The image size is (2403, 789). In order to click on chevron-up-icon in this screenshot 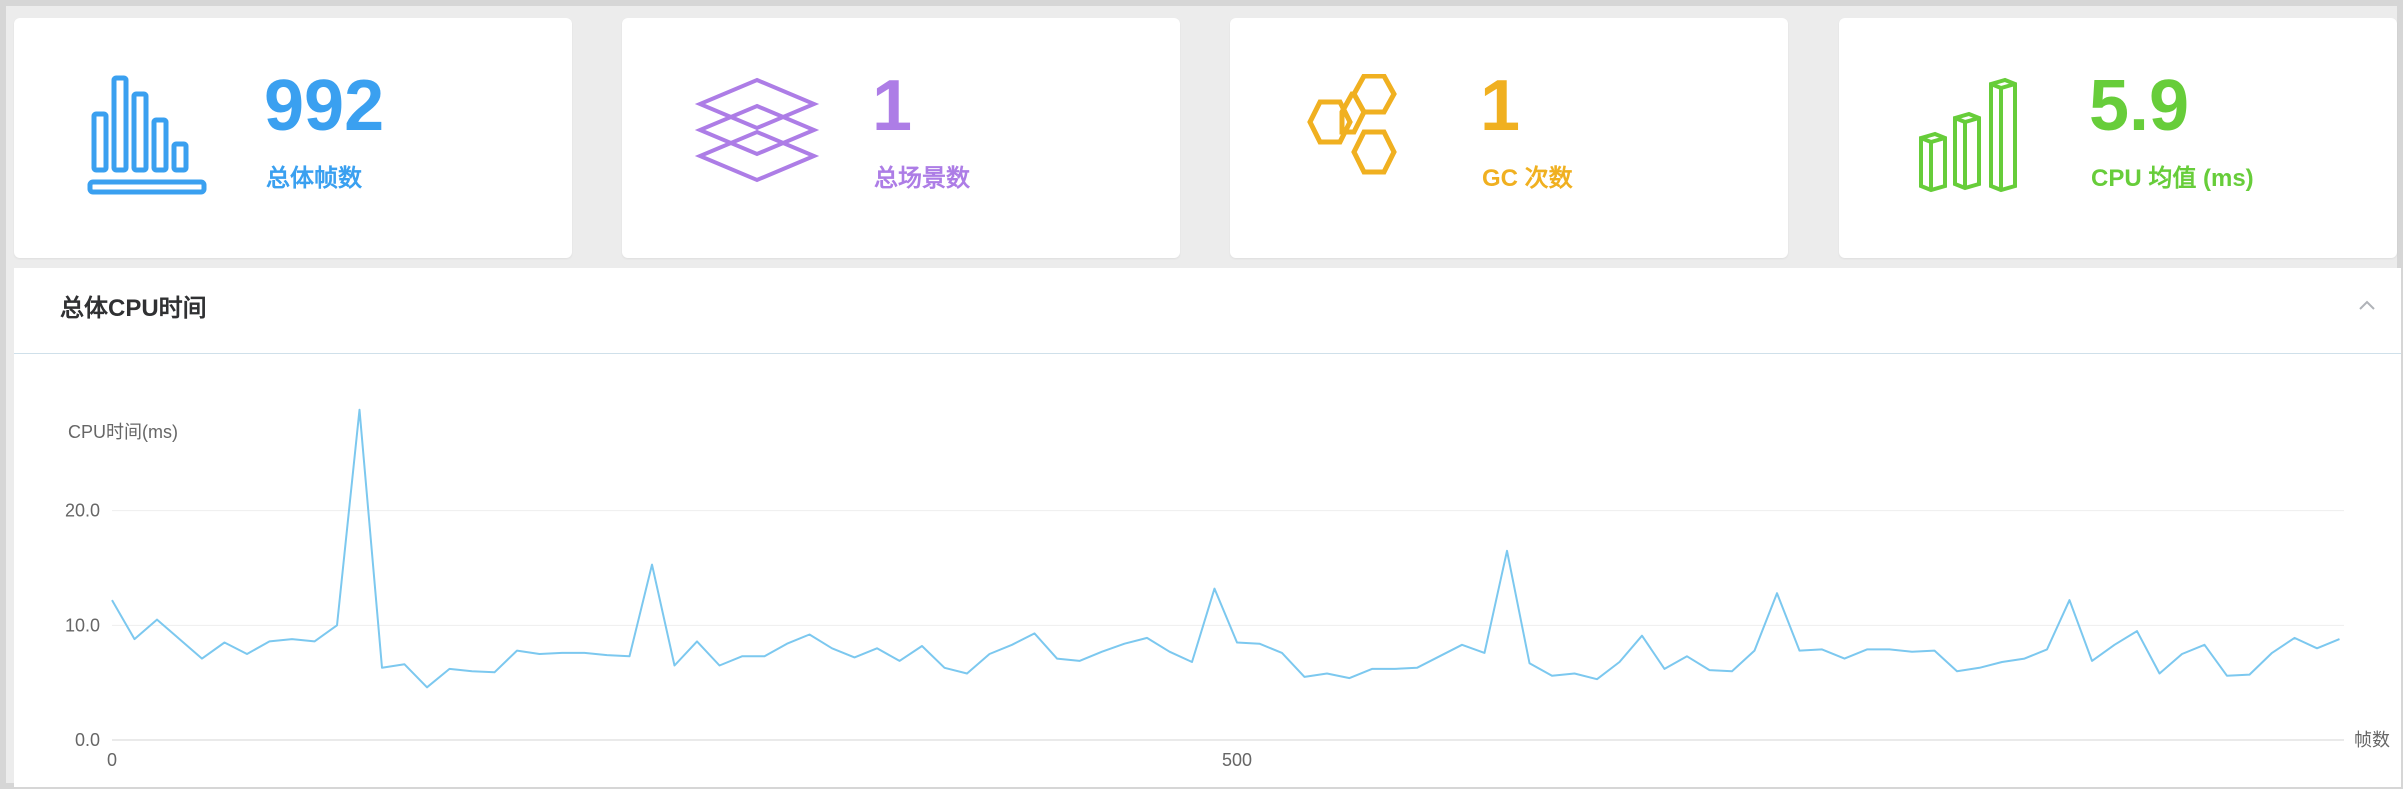, I will do `click(2367, 306)`.